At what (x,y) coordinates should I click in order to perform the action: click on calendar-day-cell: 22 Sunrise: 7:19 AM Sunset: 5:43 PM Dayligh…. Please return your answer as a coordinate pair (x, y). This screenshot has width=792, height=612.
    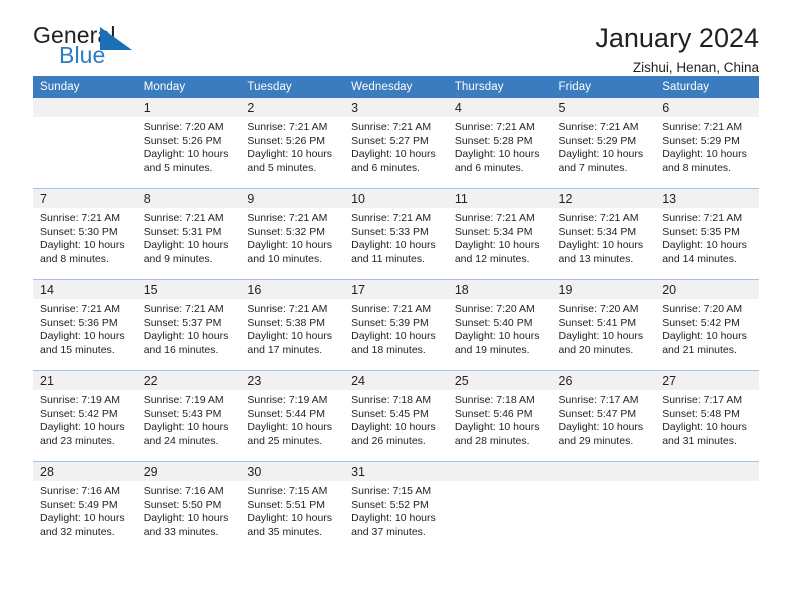
    Looking at the image, I should click on (188, 416).